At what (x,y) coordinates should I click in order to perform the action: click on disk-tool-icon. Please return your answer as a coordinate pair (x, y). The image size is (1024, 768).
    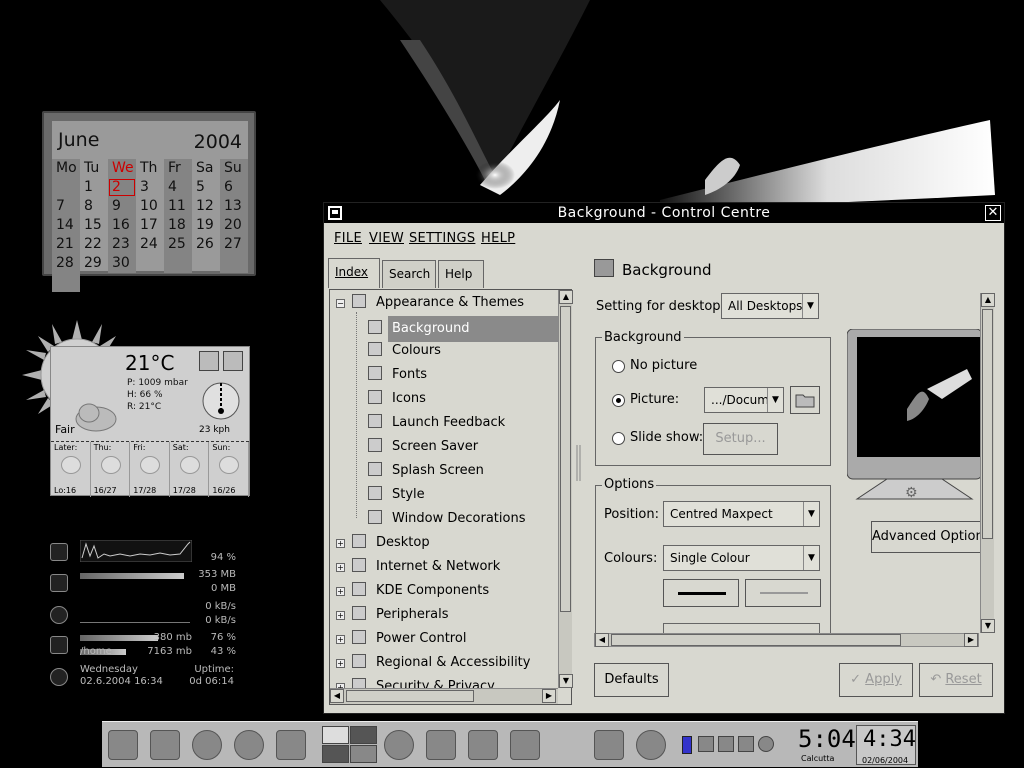
    Looking at the image, I should click on (399, 745).